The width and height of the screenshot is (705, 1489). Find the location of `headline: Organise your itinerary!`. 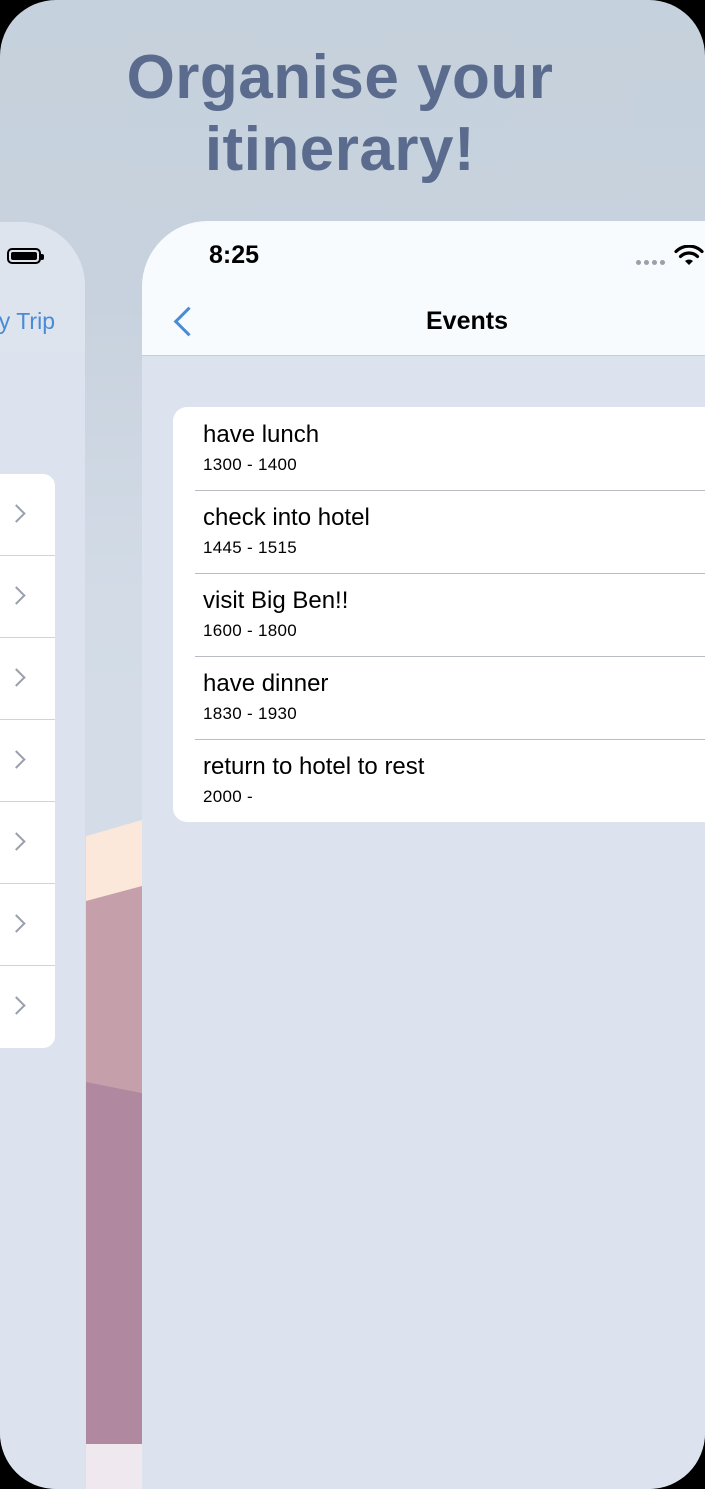

headline: Organise your itinerary! is located at coordinates (340, 113).